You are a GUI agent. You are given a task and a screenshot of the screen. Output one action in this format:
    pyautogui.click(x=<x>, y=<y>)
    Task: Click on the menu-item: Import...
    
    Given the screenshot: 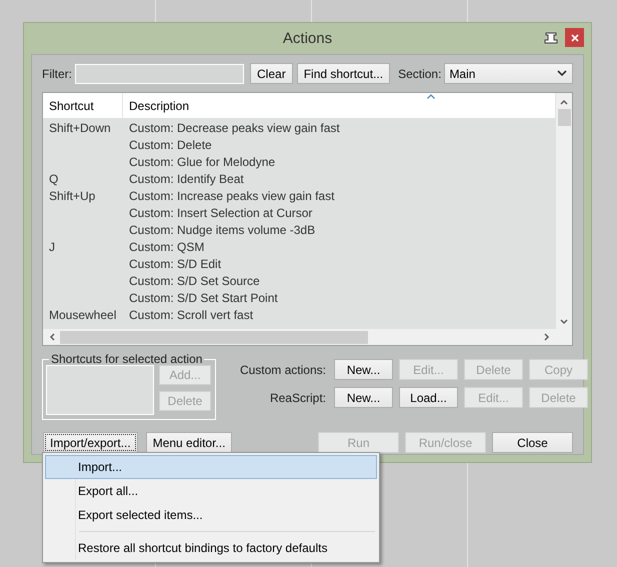 What is the action you would take?
    pyautogui.click(x=211, y=467)
    